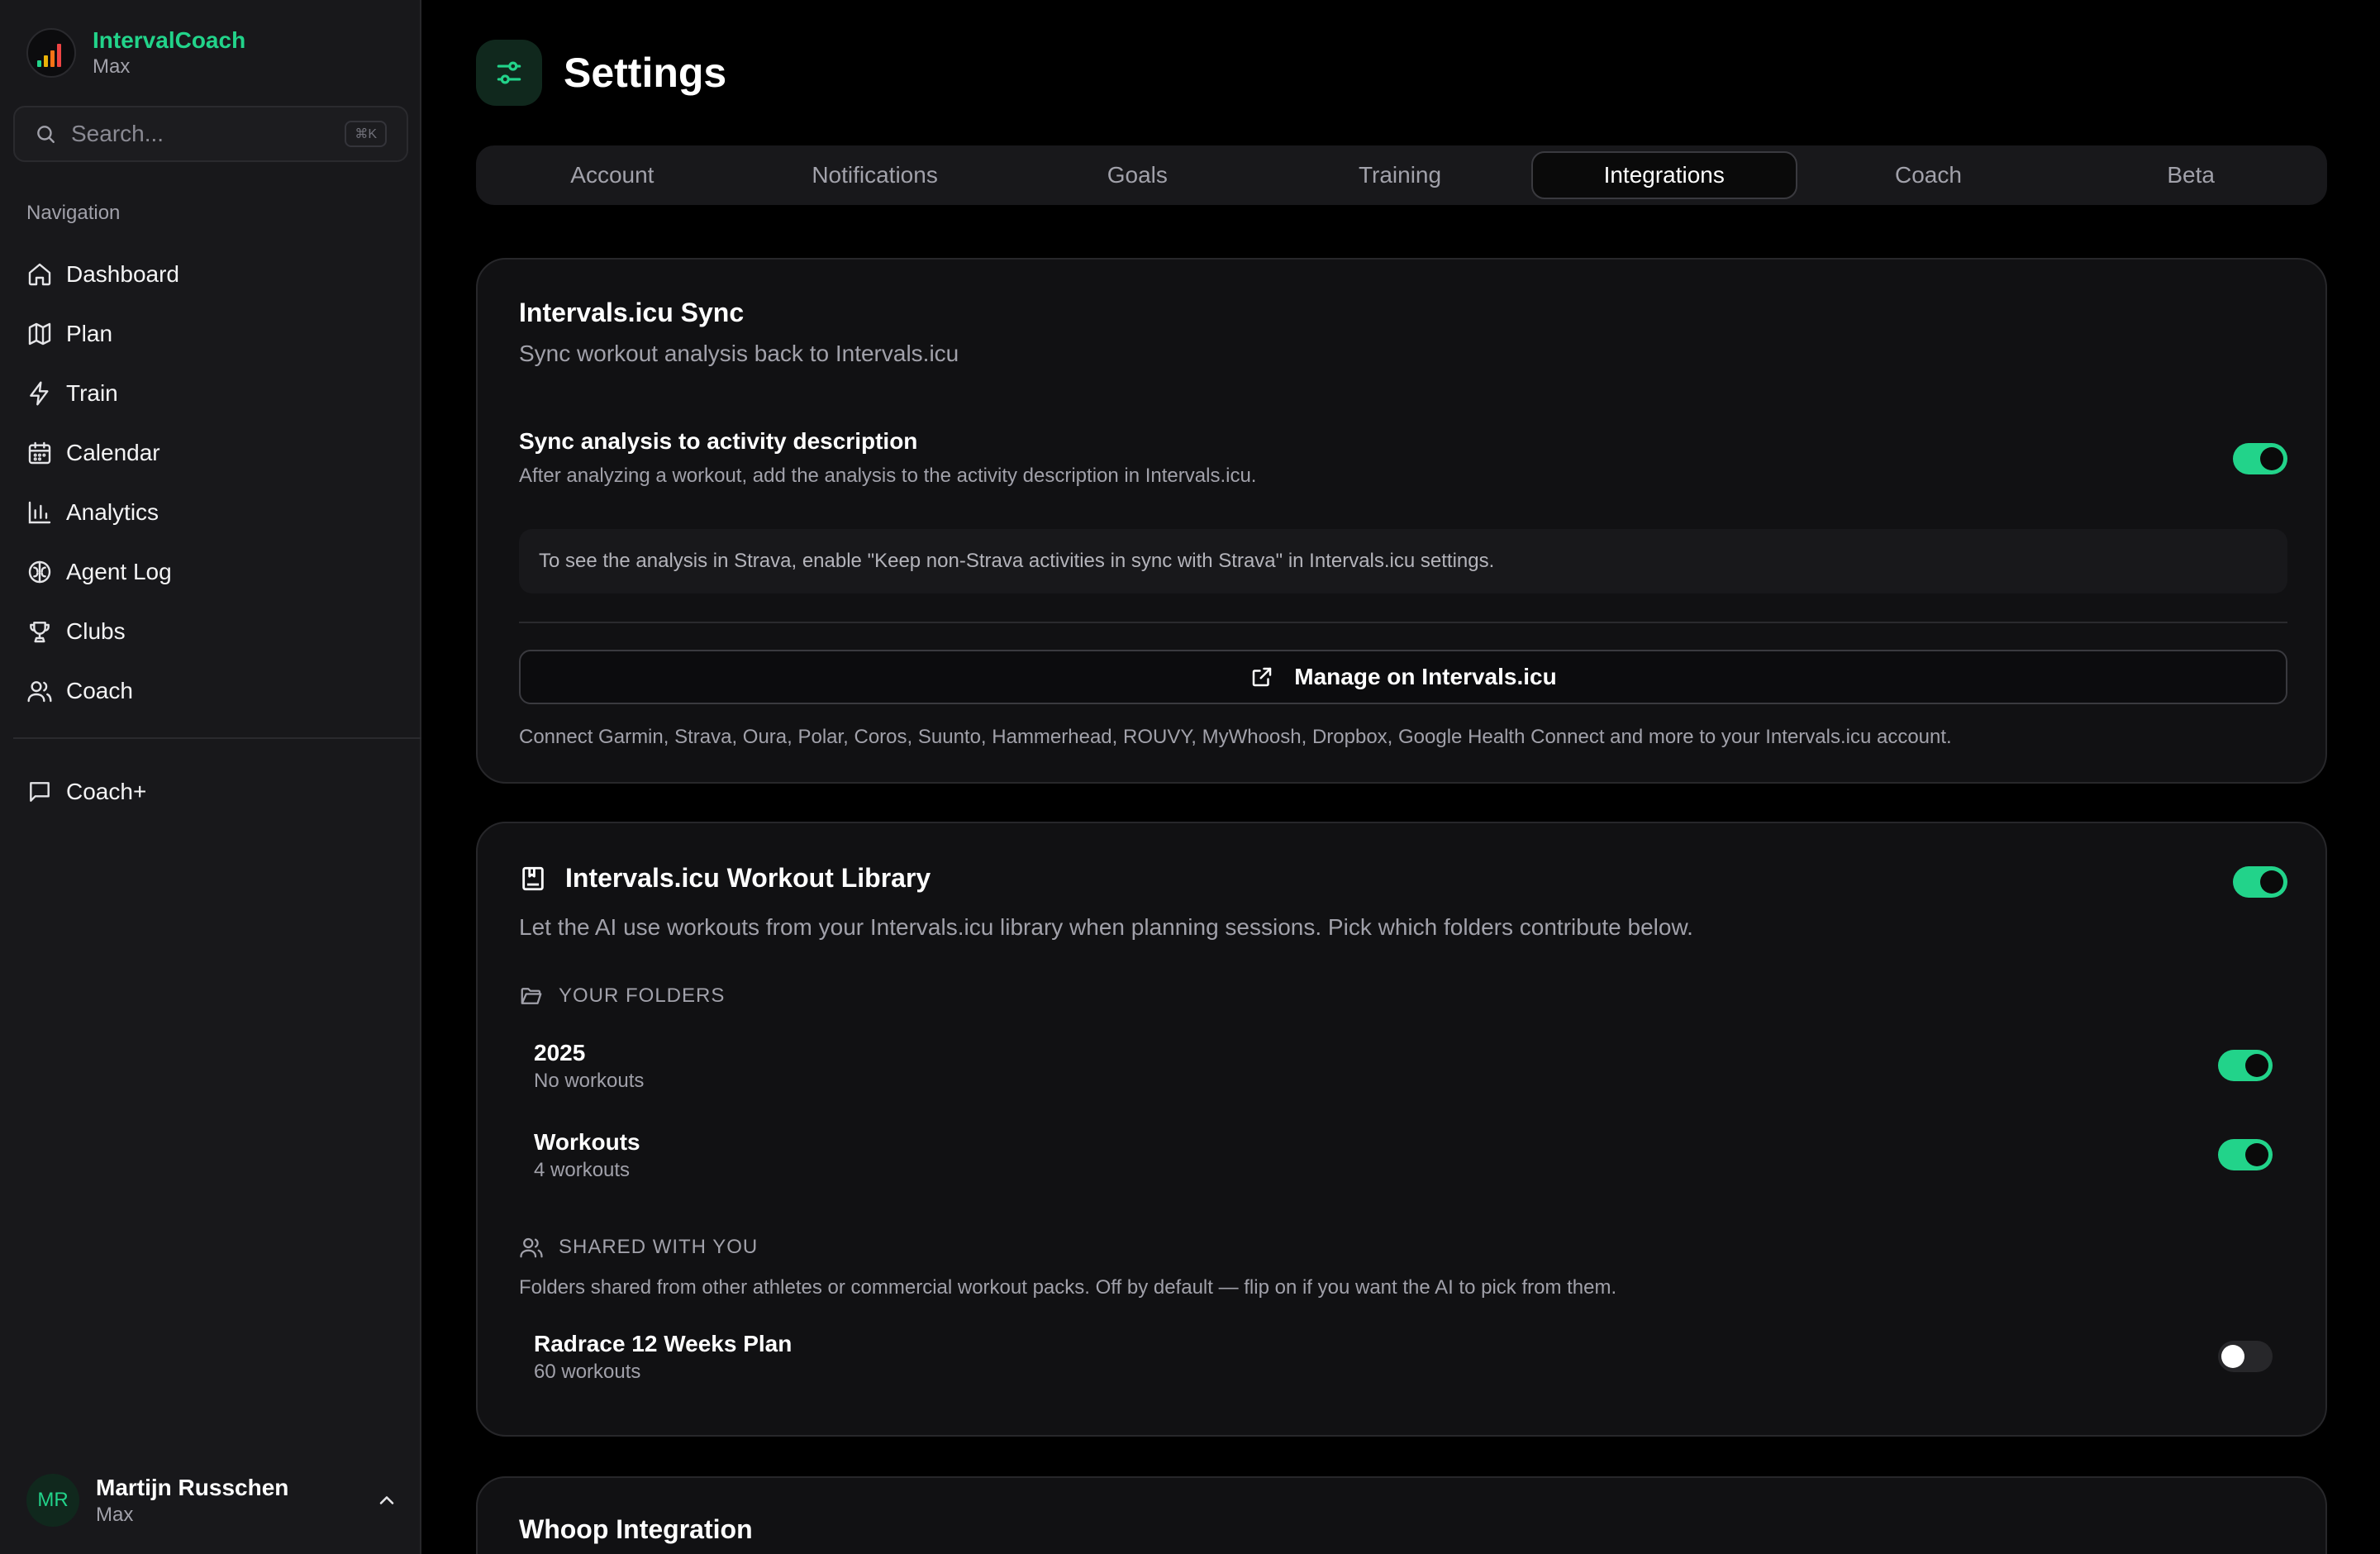  I want to click on sidebar-item-clubs: Clubs, so click(216, 631).